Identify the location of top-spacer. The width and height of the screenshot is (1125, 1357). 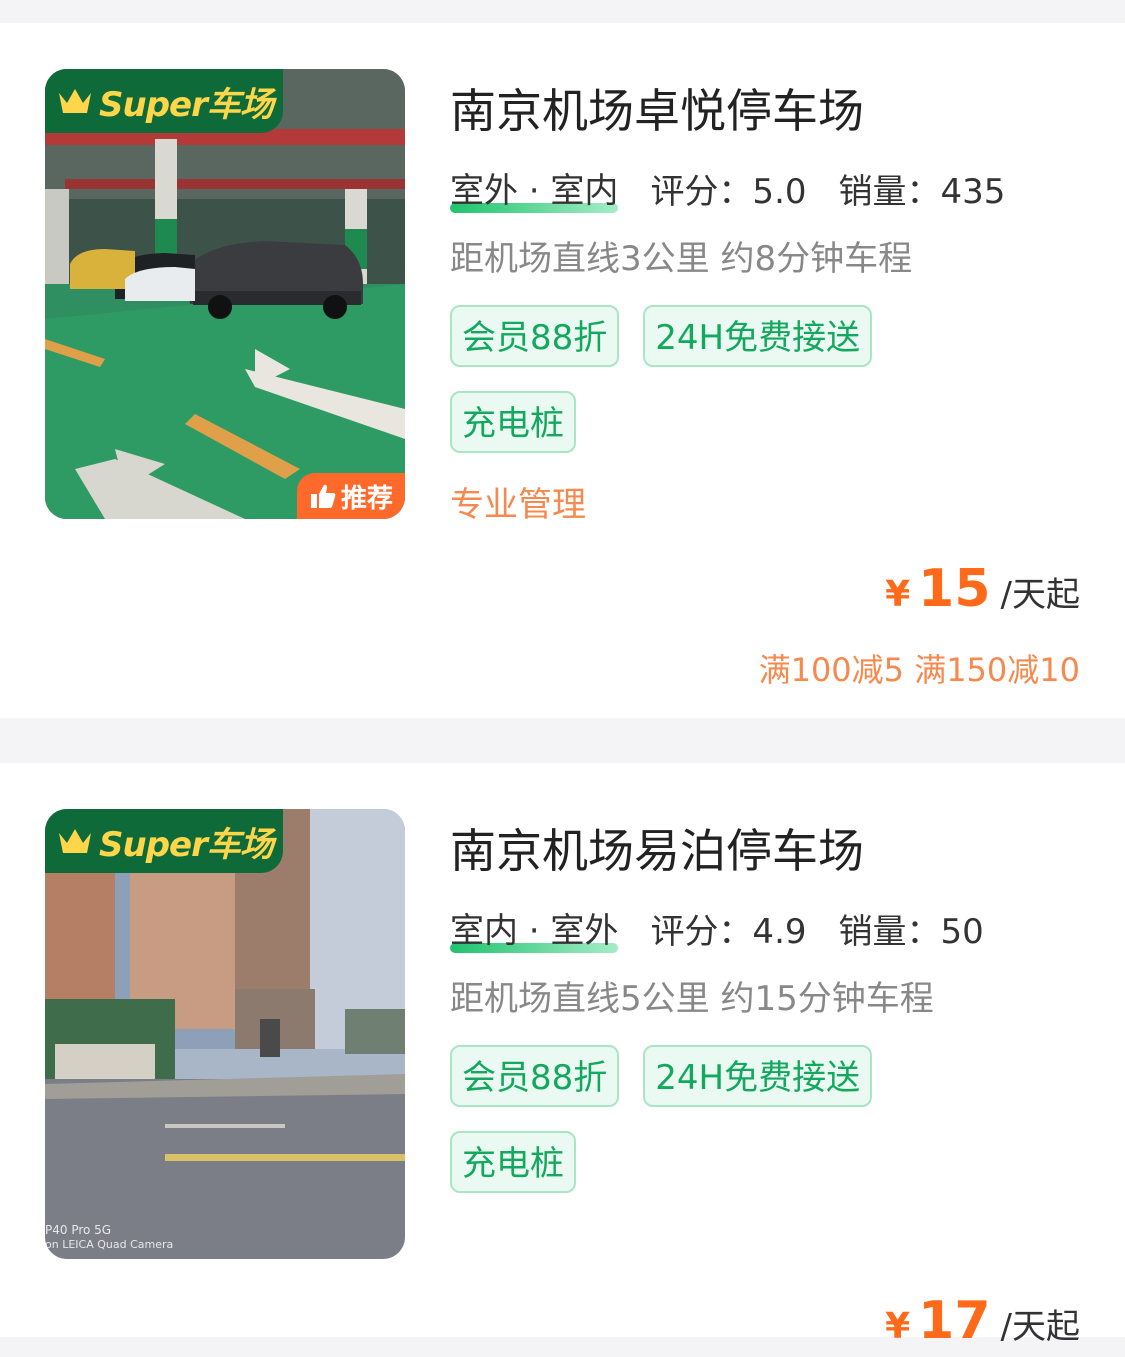
(562, 11).